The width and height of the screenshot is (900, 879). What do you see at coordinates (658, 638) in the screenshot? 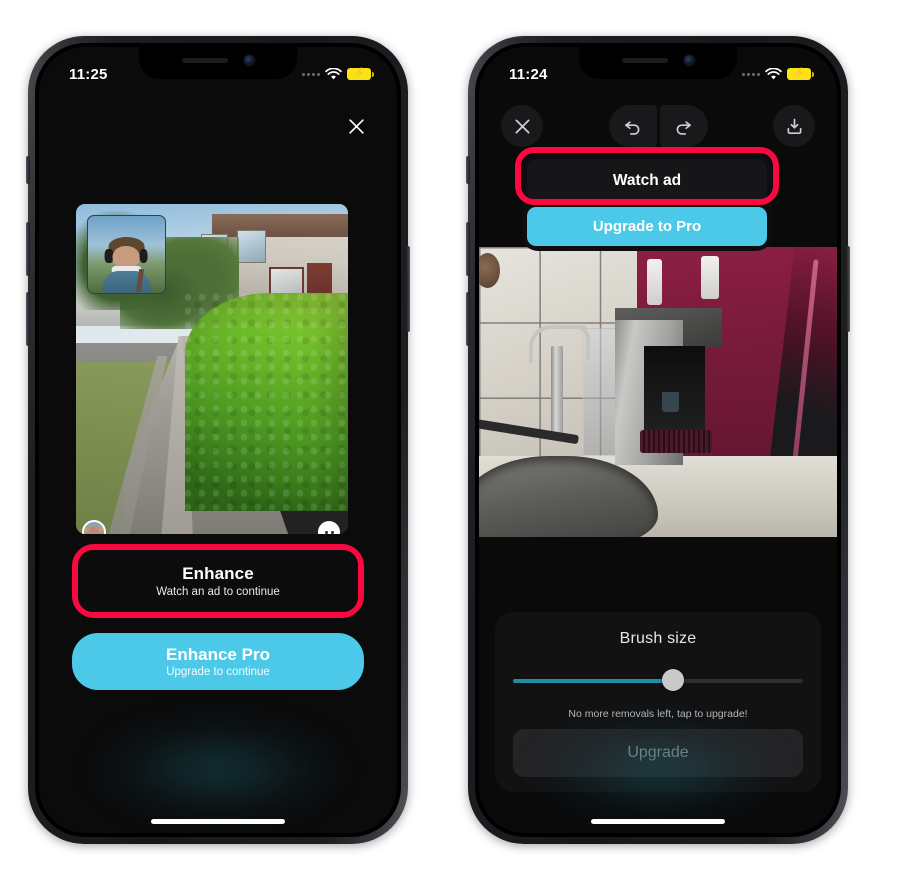
I see `brush-size-label: Brush size` at bounding box center [658, 638].